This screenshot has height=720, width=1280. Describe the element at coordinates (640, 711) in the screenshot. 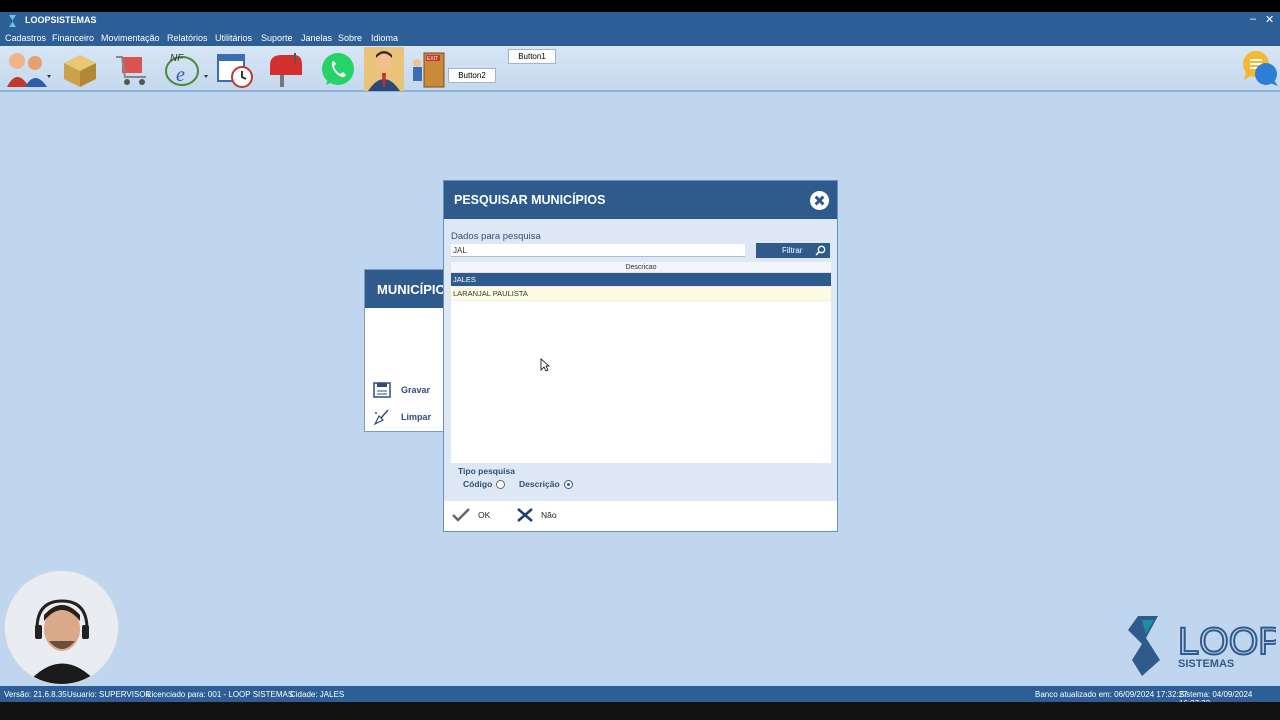

I see `taskbar-strip` at that location.